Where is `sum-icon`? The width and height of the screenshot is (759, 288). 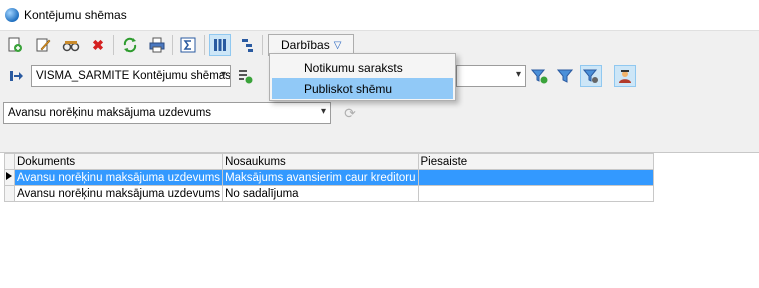 sum-icon is located at coordinates (188, 45).